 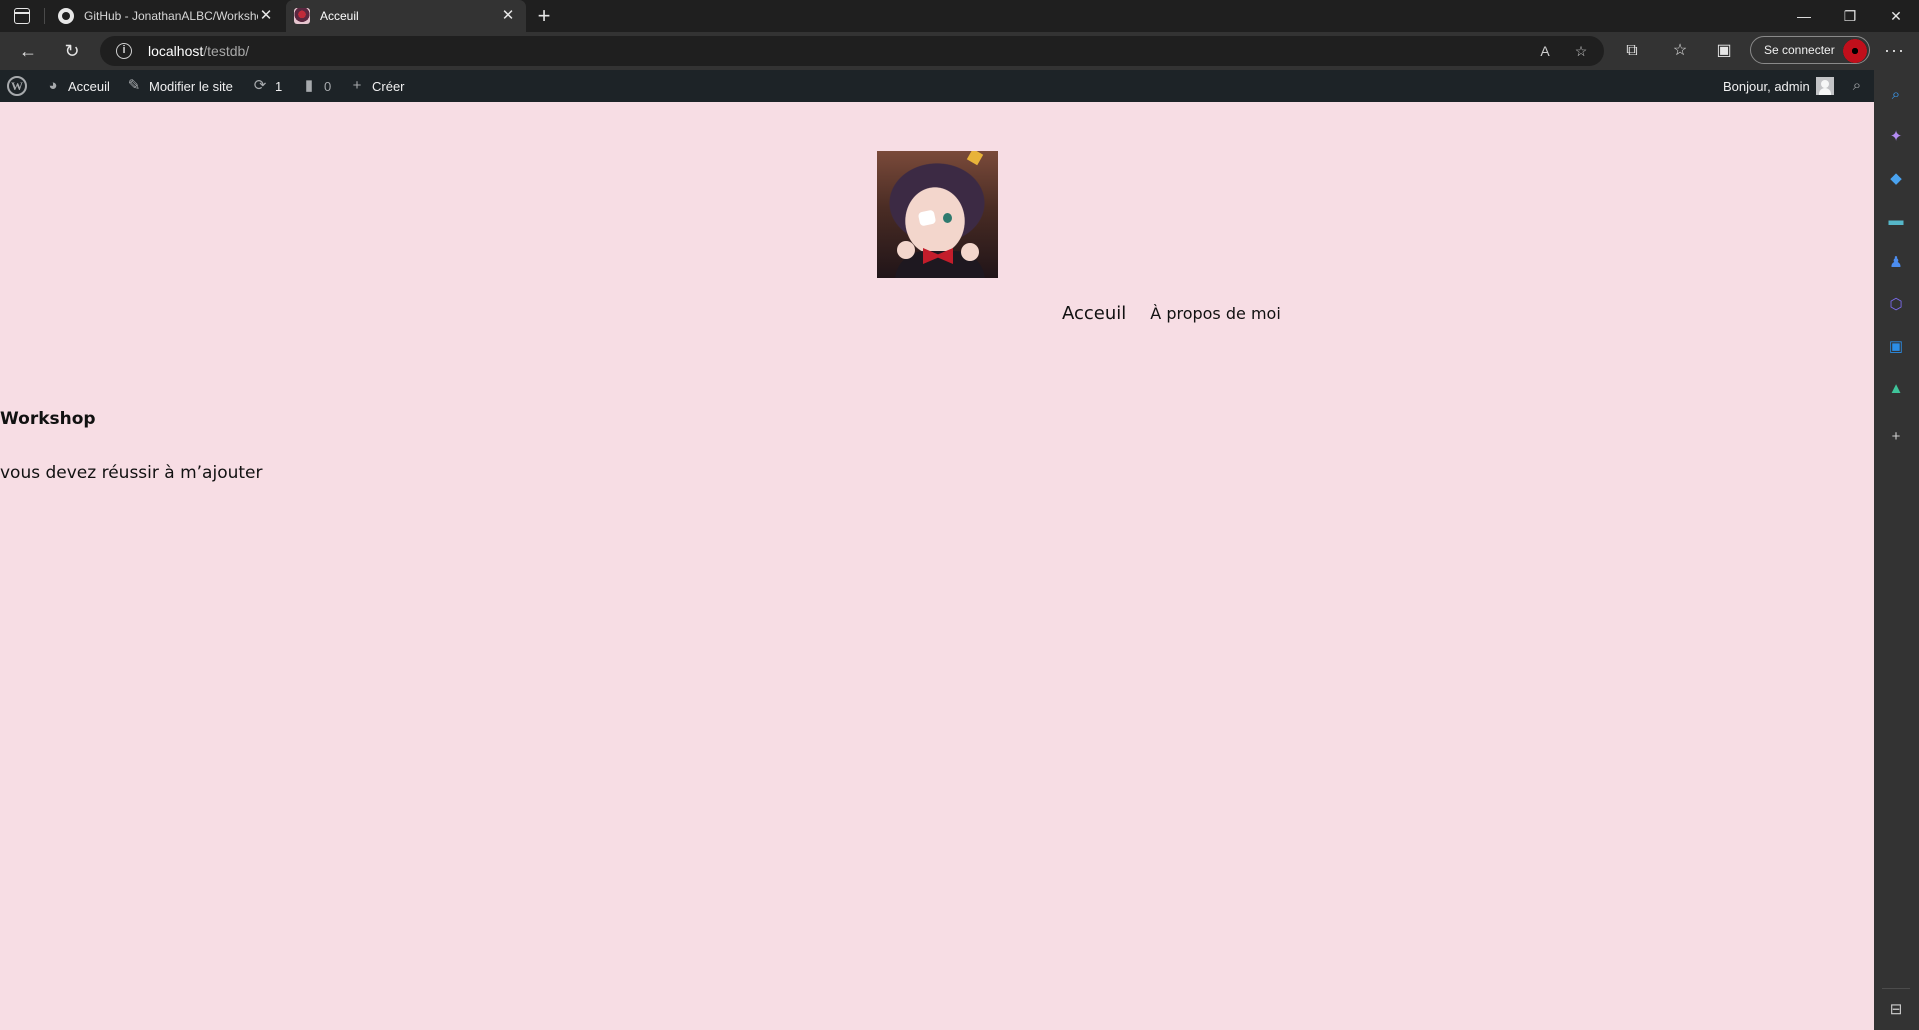 I want to click on site-favicon-icon, so click(x=302, y=16).